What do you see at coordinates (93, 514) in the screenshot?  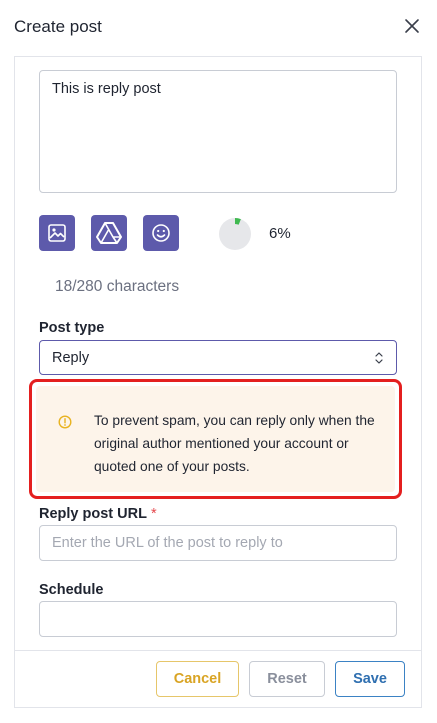 I see `reply-url-label-text: Reply post URL` at bounding box center [93, 514].